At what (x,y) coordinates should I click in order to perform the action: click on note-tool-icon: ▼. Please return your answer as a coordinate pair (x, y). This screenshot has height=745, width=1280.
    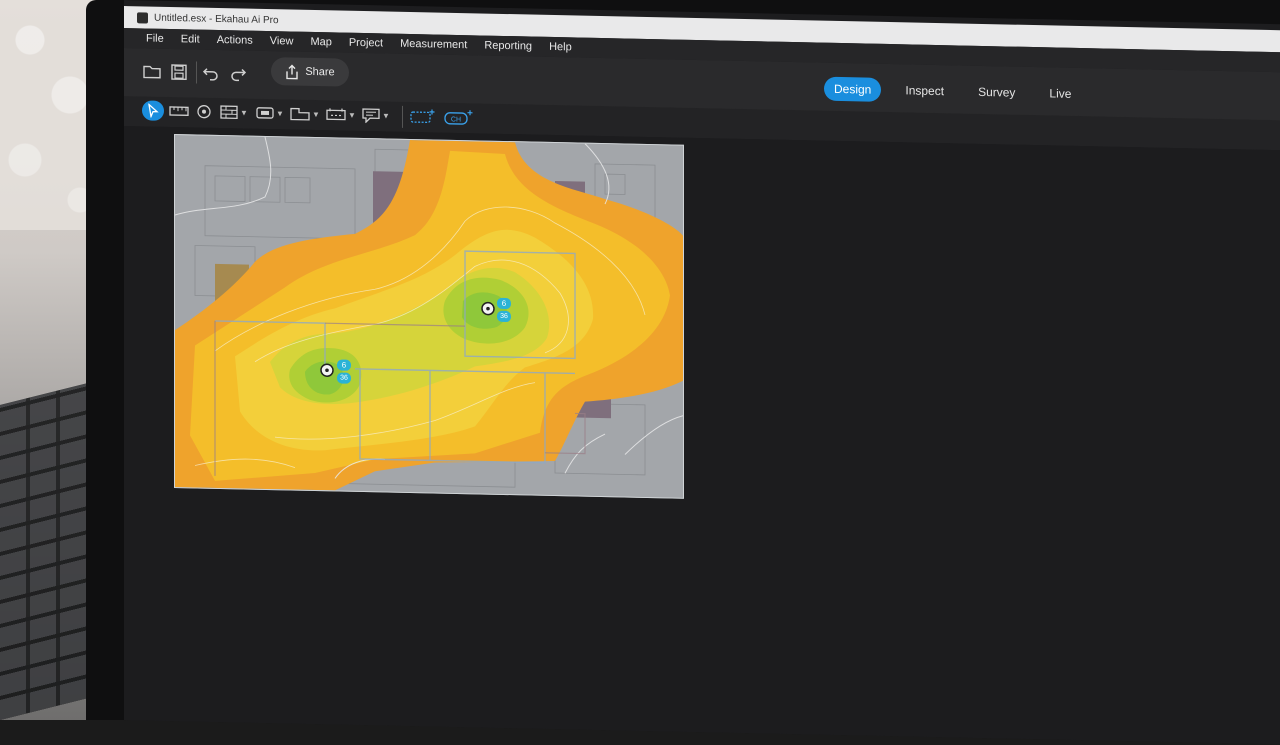
    Looking at the image, I should click on (376, 115).